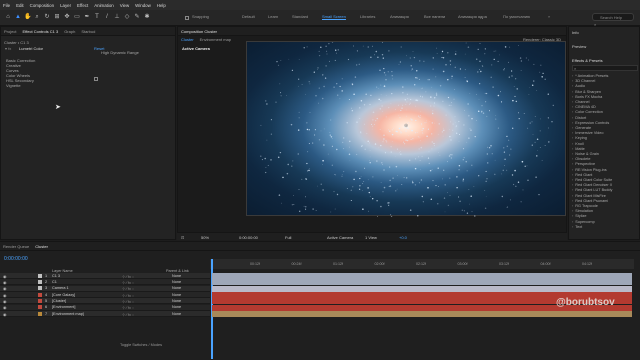  What do you see at coordinates (105, 276) in the screenshot?
I see `layer-row: ◉ 1 C1 3 ⊹ ∕ fx ◌ None` at bounding box center [105, 276].